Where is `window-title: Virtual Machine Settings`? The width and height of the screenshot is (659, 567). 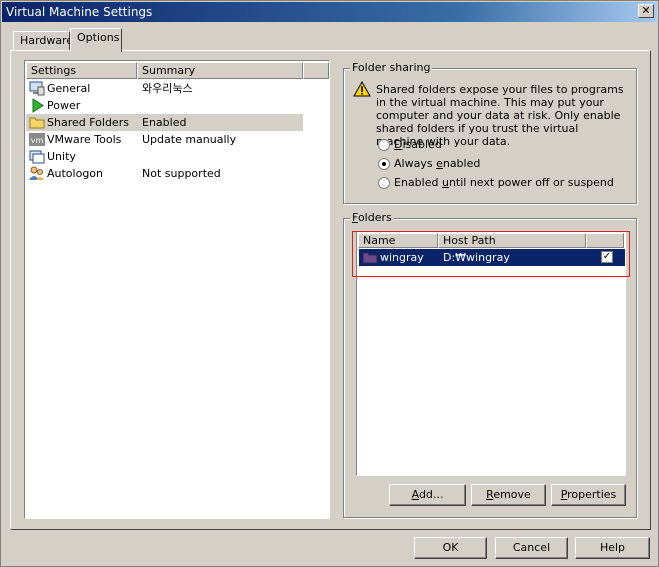 window-title: Virtual Machine Settings is located at coordinates (79, 12).